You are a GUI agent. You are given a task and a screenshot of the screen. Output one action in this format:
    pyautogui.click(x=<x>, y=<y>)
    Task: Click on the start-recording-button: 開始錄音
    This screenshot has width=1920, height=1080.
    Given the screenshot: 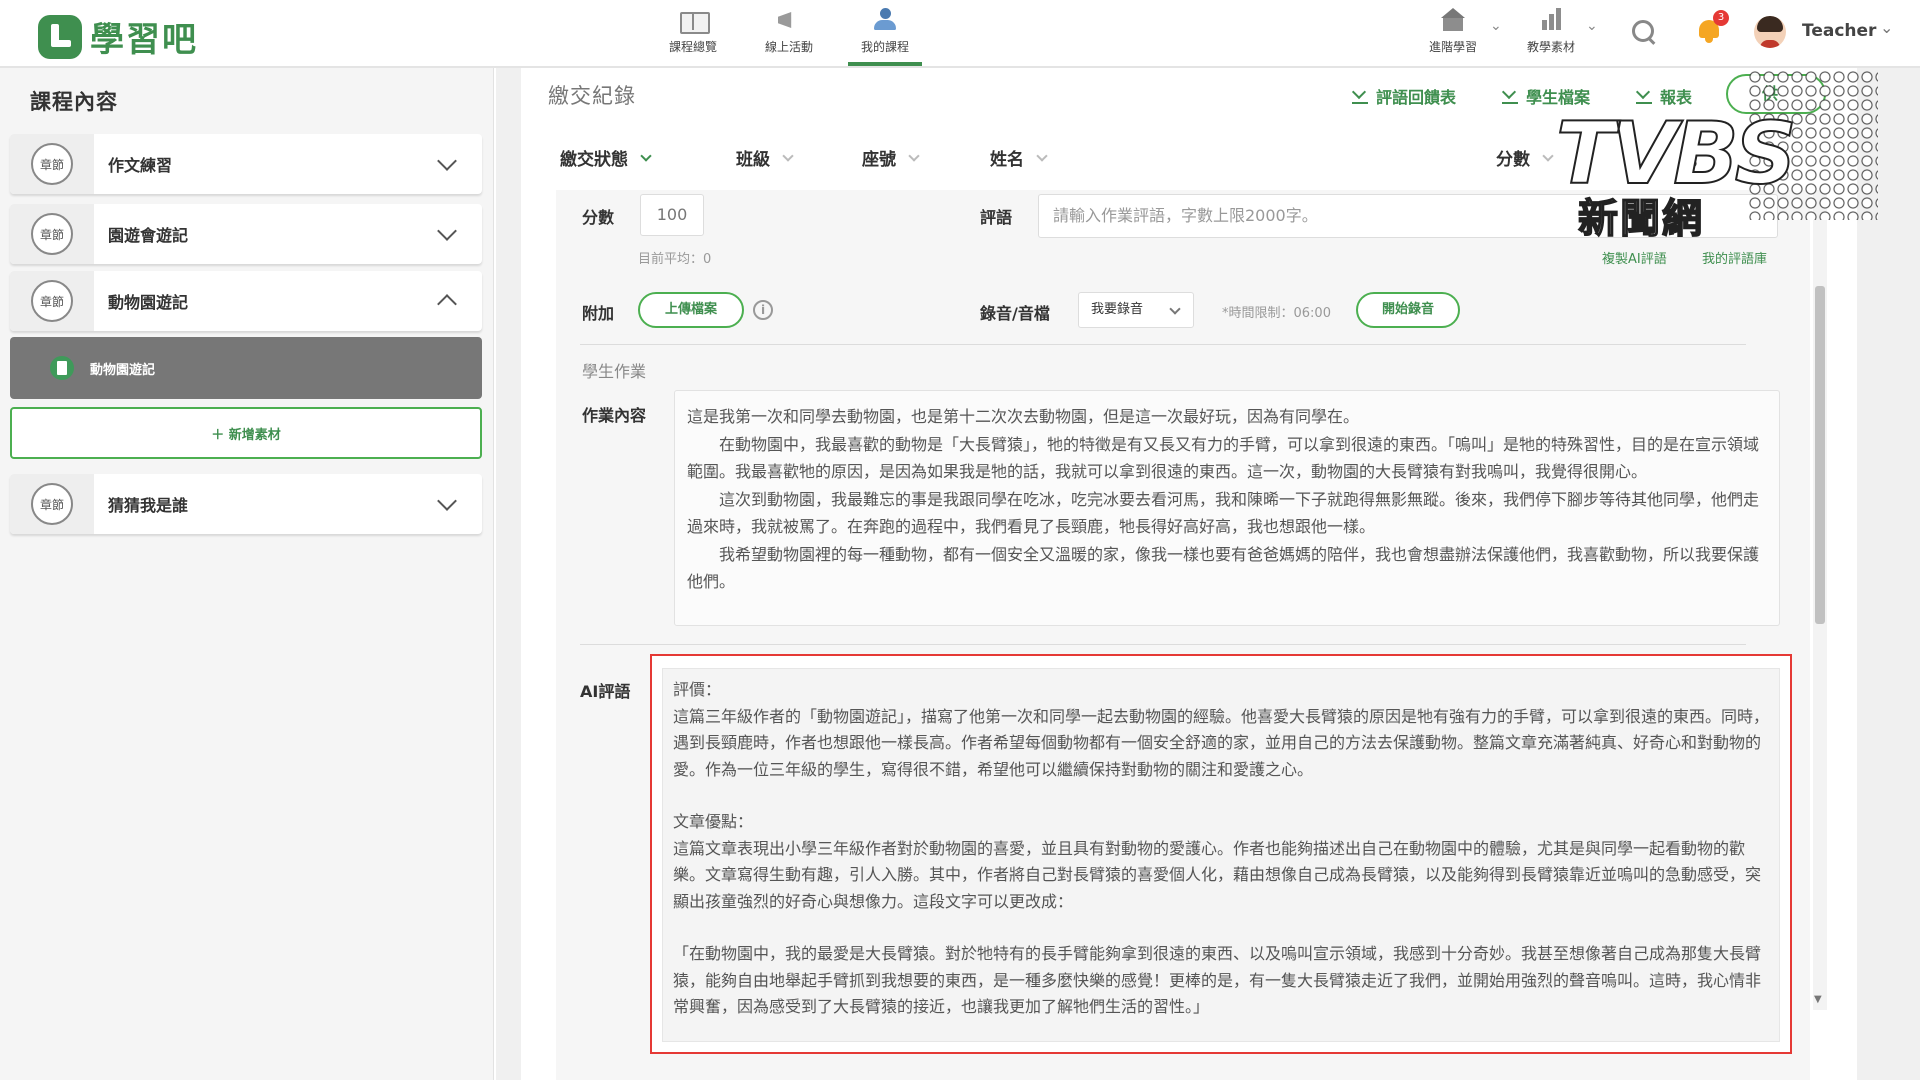 What is the action you would take?
    pyautogui.click(x=1408, y=310)
    